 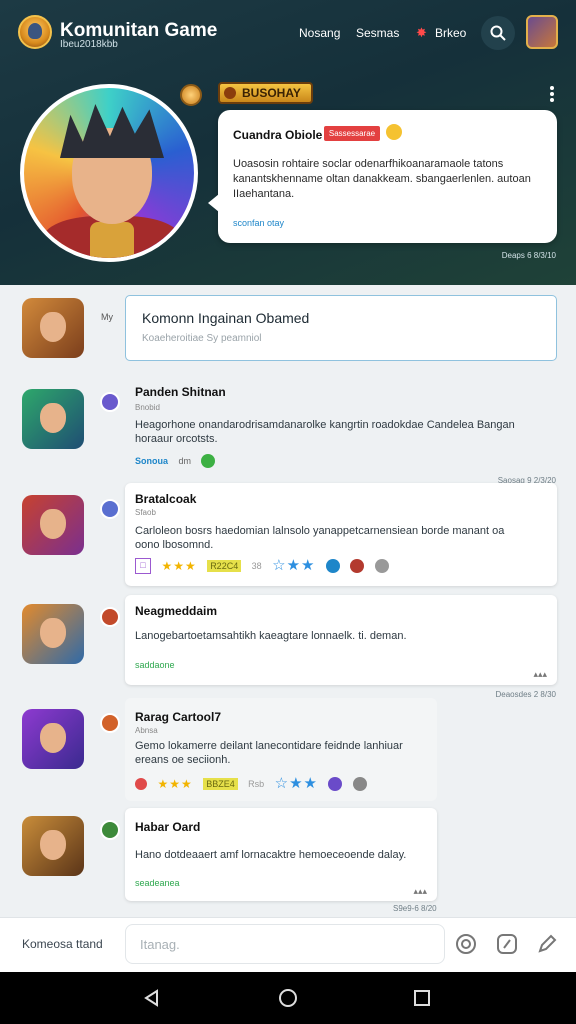 What do you see at coordinates (220, 783) in the screenshot?
I see `level-badge: BBZE4` at bounding box center [220, 783].